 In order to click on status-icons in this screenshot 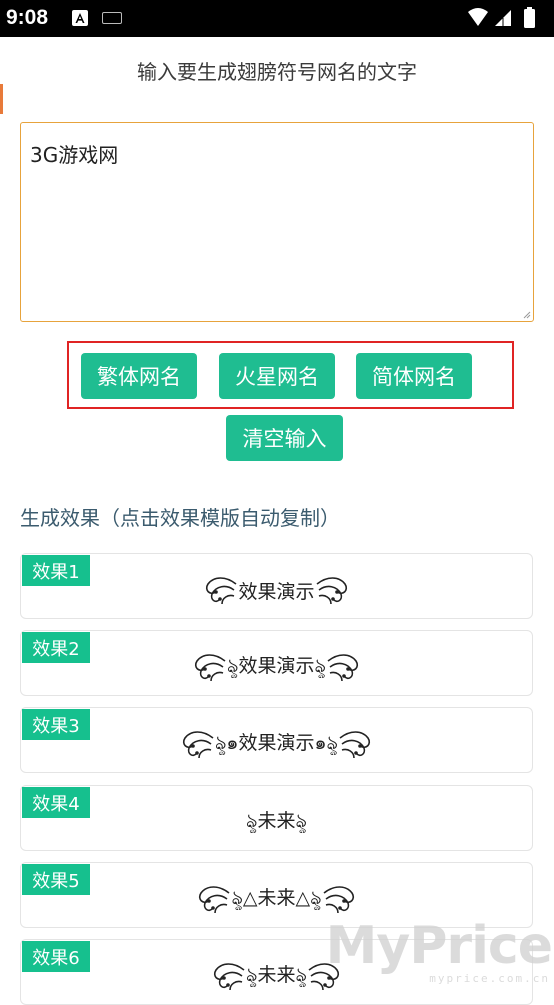, I will do `click(506, 18)`.